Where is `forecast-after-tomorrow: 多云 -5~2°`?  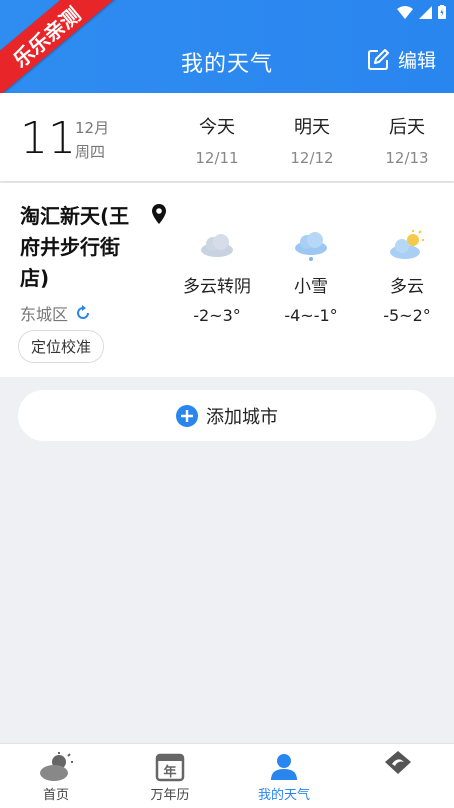
forecast-after-tomorrow: 多云 -5~2° is located at coordinates (407, 277).